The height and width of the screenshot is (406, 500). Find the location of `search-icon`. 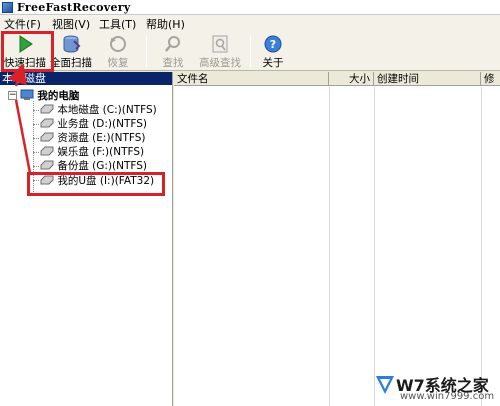

search-icon is located at coordinates (173, 44).